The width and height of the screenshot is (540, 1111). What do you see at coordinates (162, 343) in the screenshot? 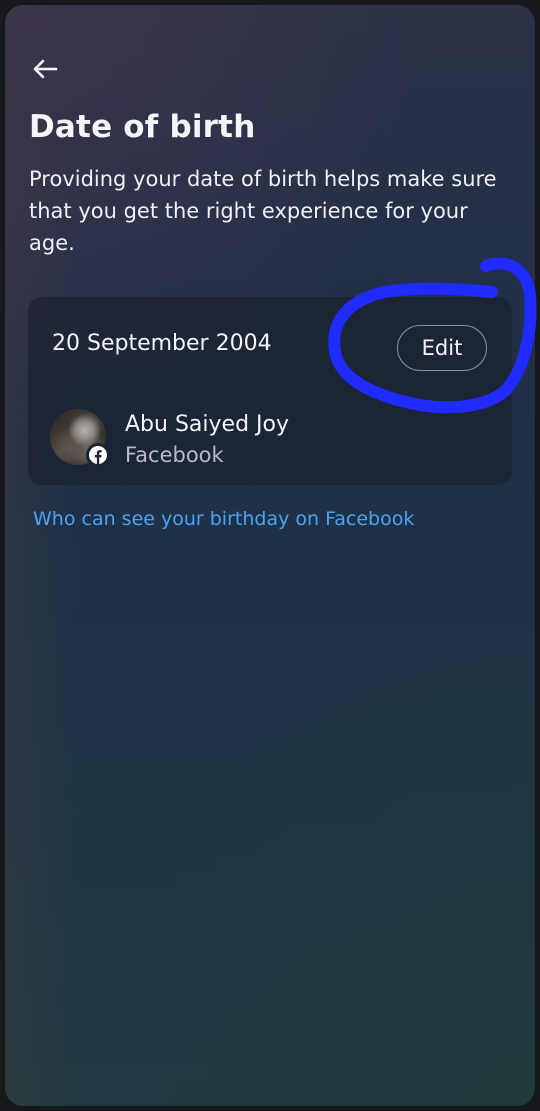
I see `date-of-birth-value: 20 September 2004` at bounding box center [162, 343].